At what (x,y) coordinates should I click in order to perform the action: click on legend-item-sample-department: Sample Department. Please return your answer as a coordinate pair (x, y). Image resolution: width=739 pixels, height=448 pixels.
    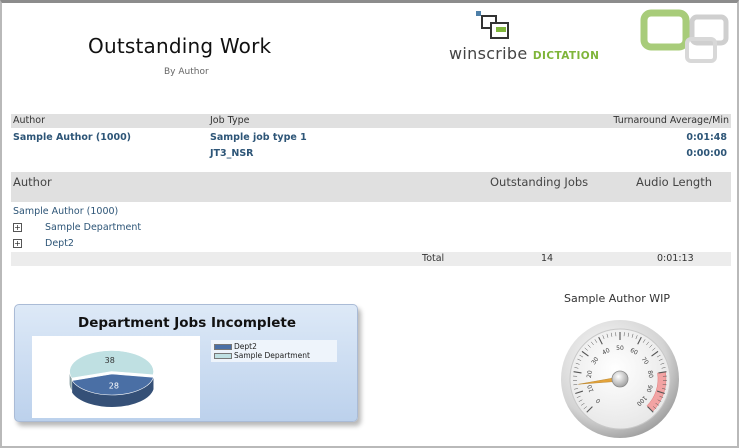
    Looking at the image, I should click on (262, 355).